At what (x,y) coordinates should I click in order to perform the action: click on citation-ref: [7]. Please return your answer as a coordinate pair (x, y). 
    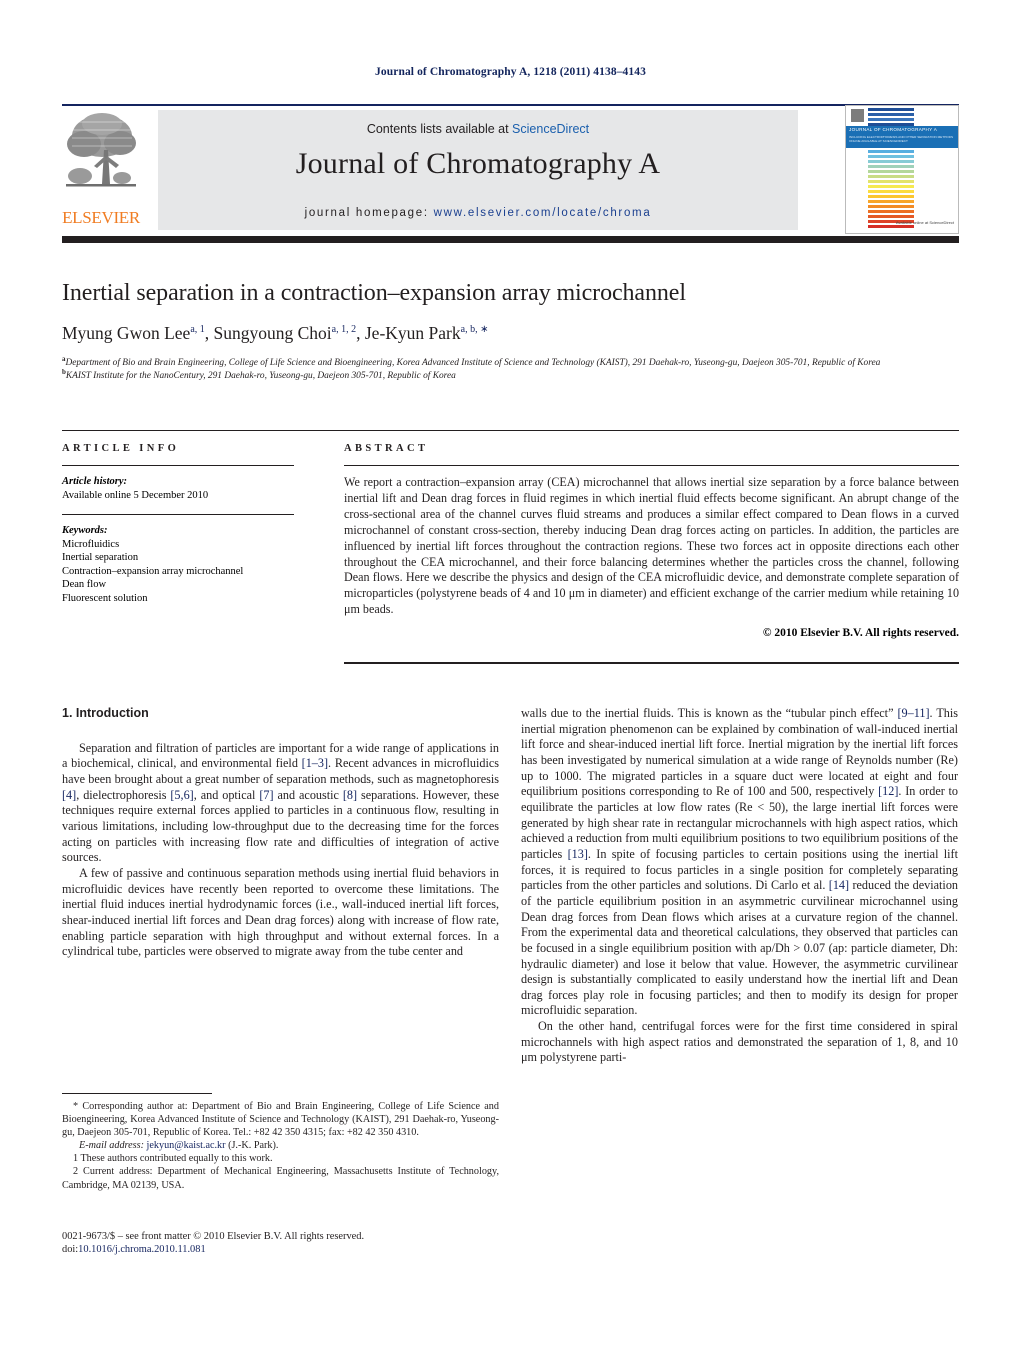
    Looking at the image, I should click on (266, 795).